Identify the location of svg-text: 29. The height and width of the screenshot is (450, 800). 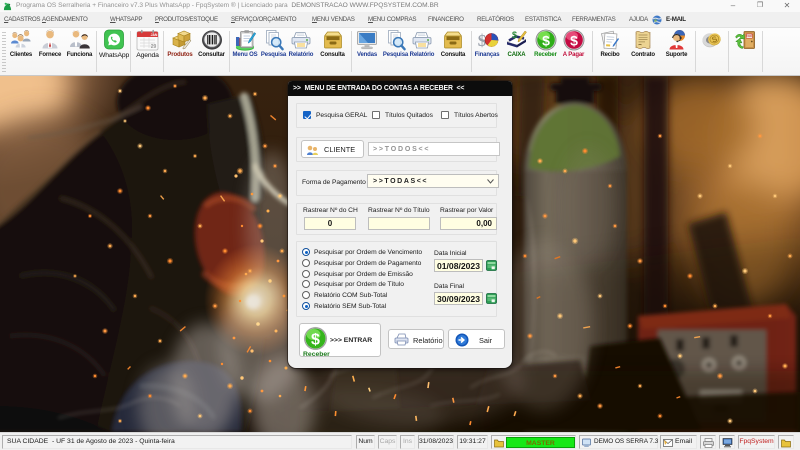
(154, 47).